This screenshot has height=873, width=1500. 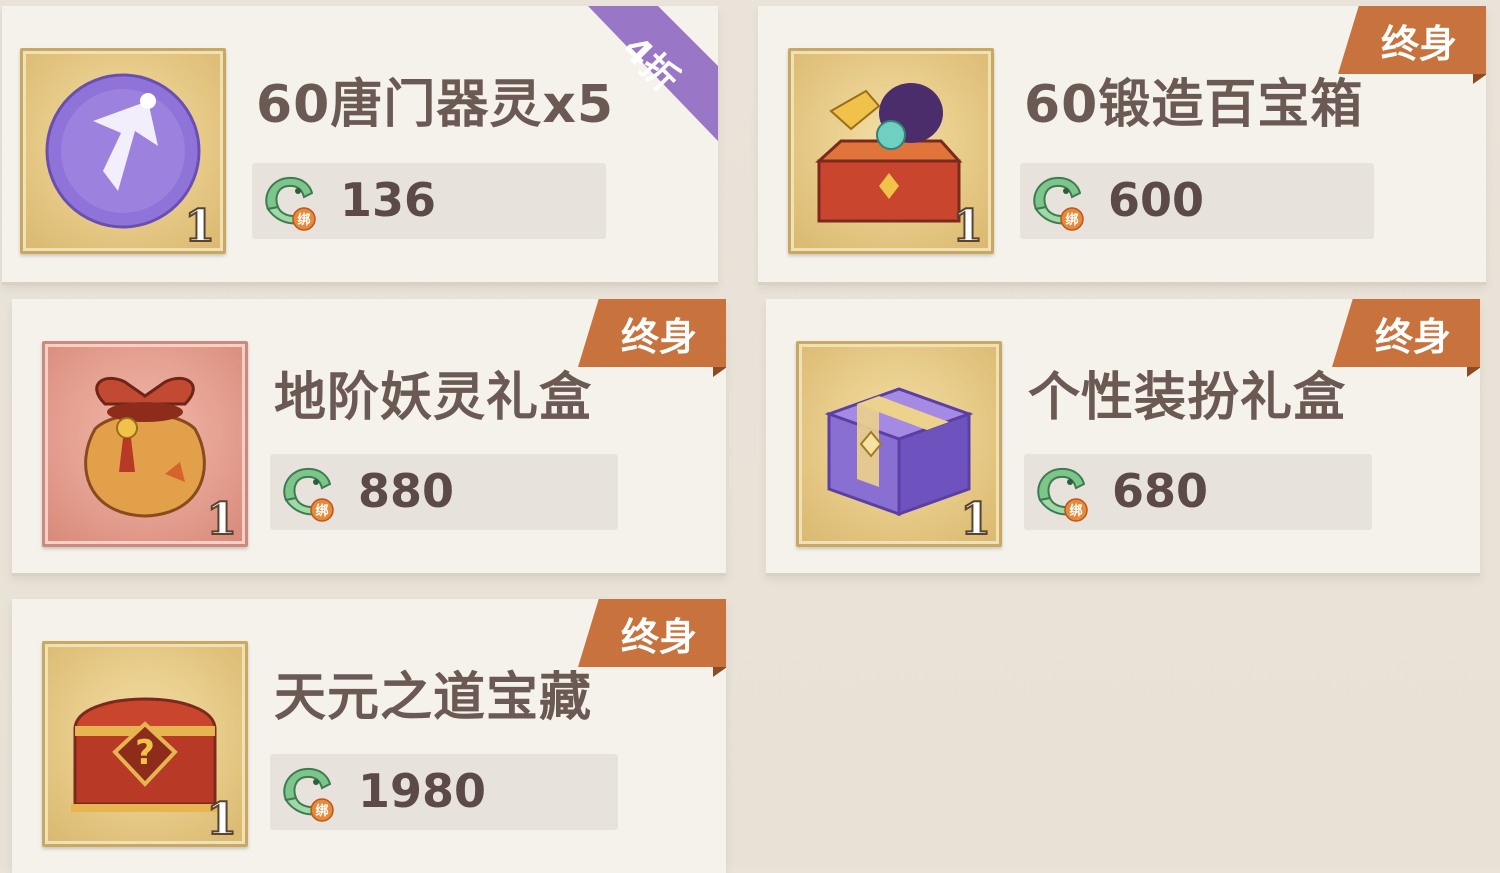 I want to click on item-card: 1 地阶妖灵礼盒 880 终身, so click(x=369, y=436).